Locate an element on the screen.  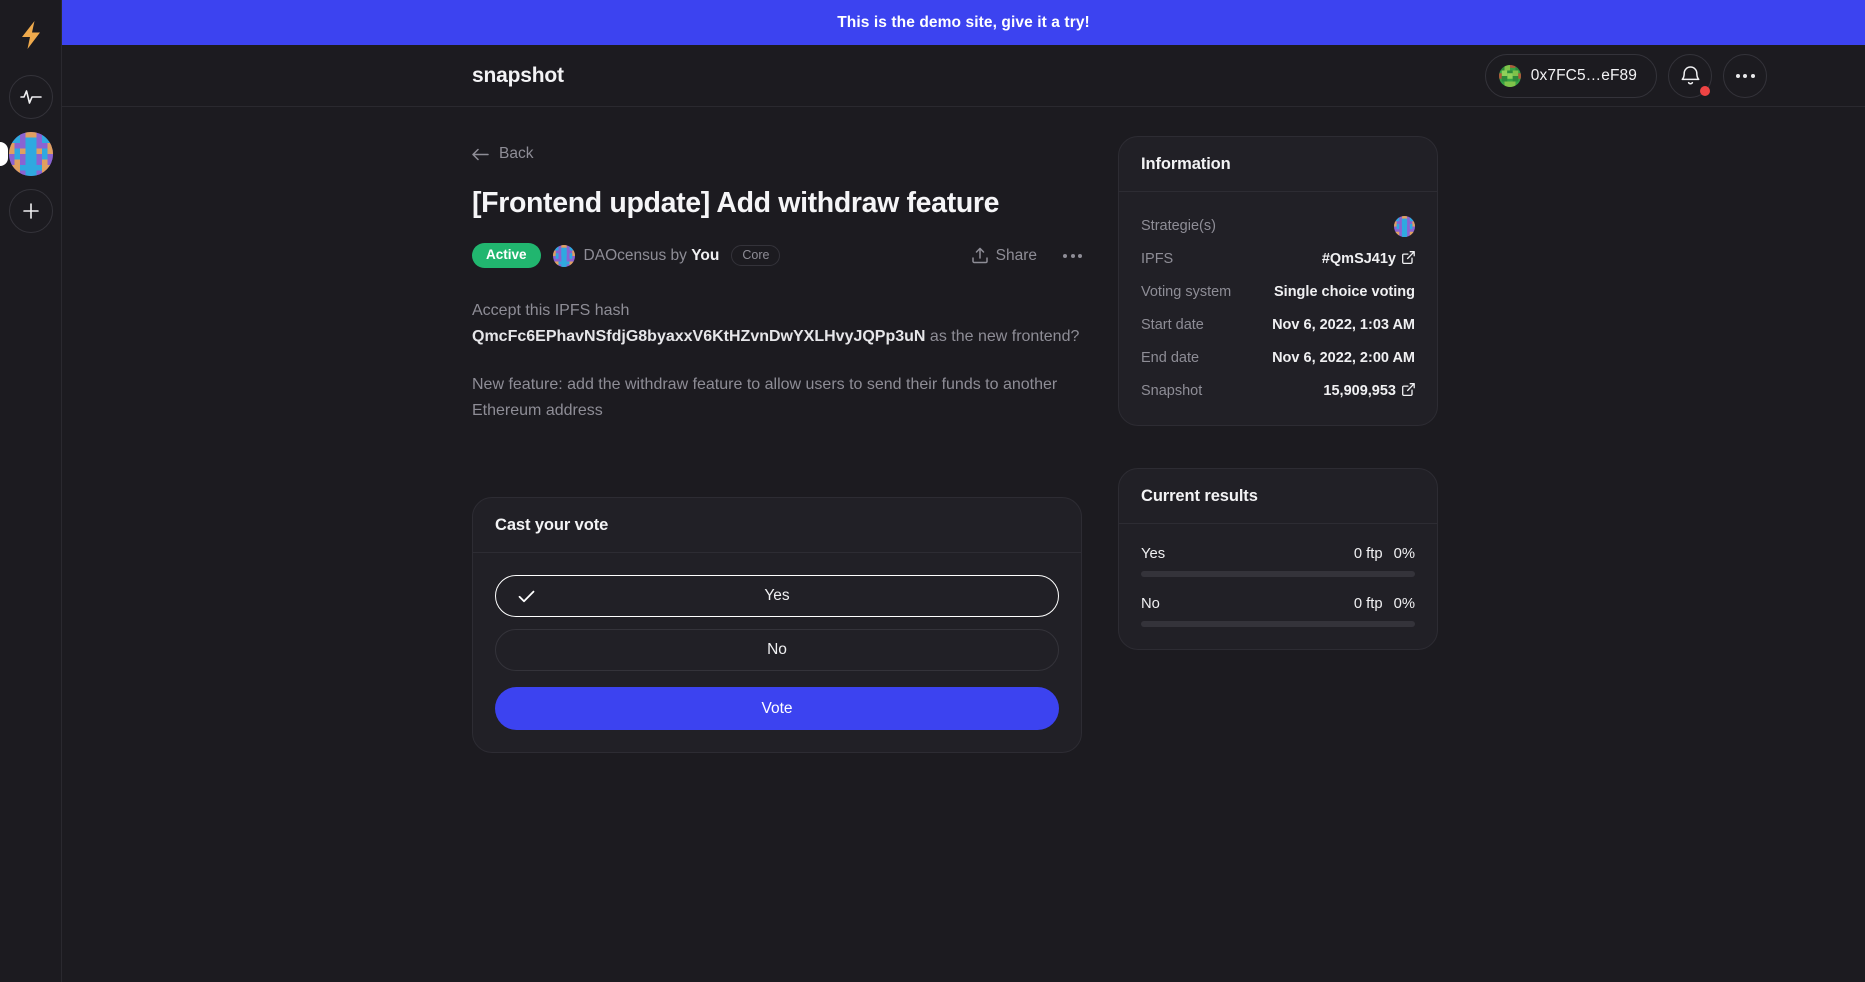
author-block: DAOcensus by You is located at coordinates (636, 255).